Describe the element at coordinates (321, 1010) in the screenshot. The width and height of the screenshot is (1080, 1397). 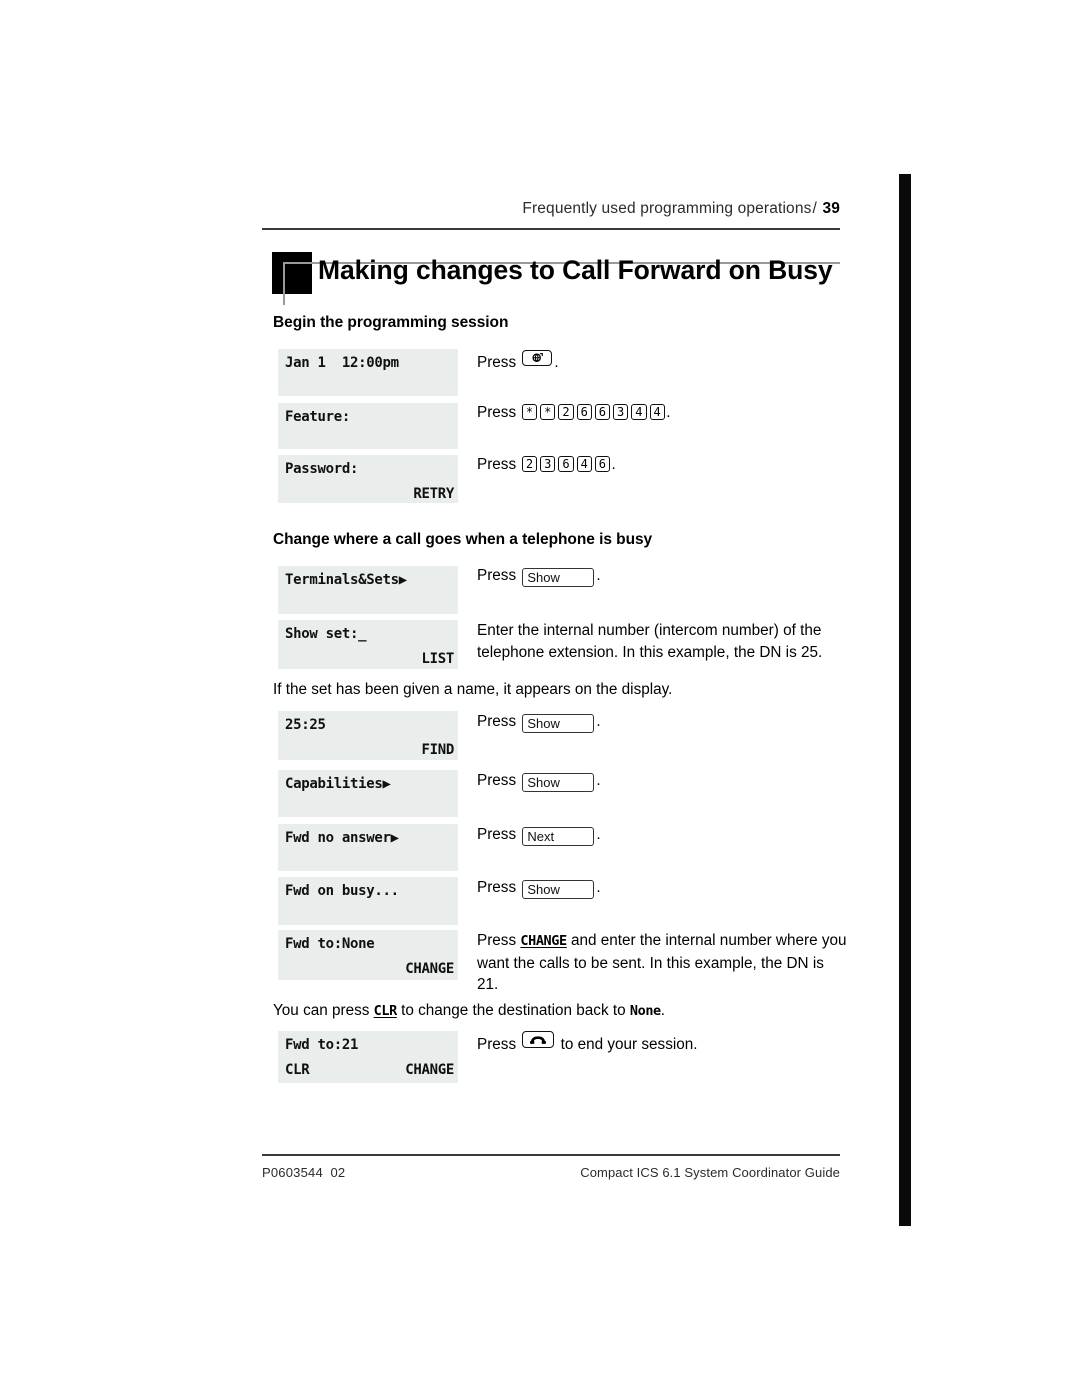
I see `clr-text-a: You can press` at that location.